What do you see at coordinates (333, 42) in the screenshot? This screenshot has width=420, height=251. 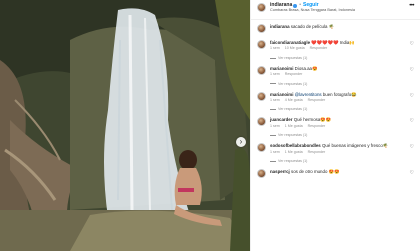 I see `comment-text: ❤️❤️❤️❤️❤️ India🙌` at bounding box center [333, 42].